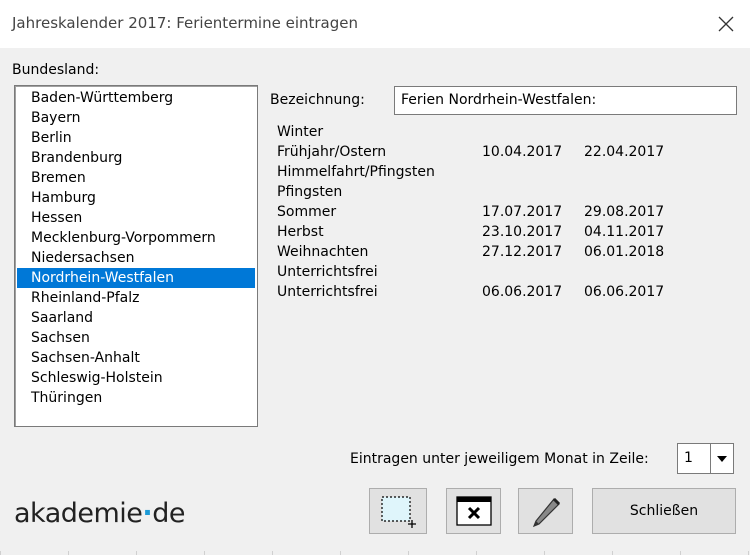 The width and height of the screenshot is (750, 555). What do you see at coordinates (136, 98) in the screenshot?
I see `bundesland-item: Baden-Württemberg` at bounding box center [136, 98].